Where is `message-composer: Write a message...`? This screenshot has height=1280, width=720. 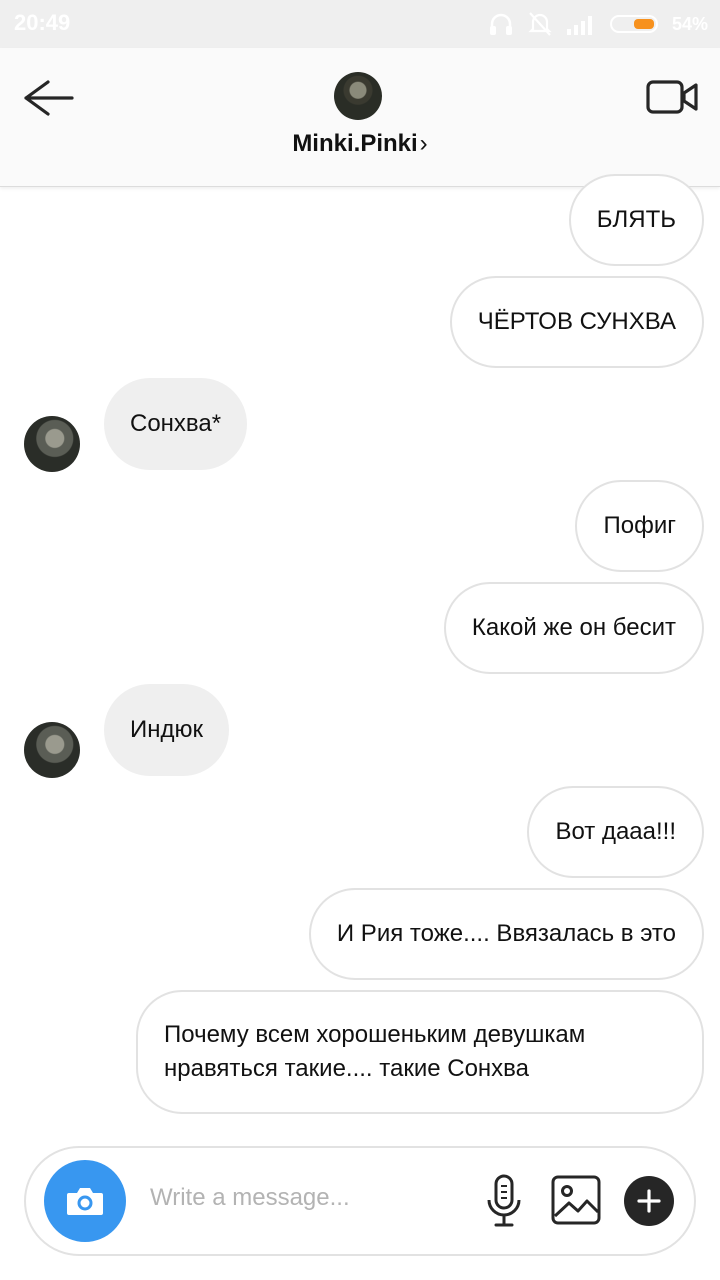
message-composer: Write a message... is located at coordinates (360, 1201).